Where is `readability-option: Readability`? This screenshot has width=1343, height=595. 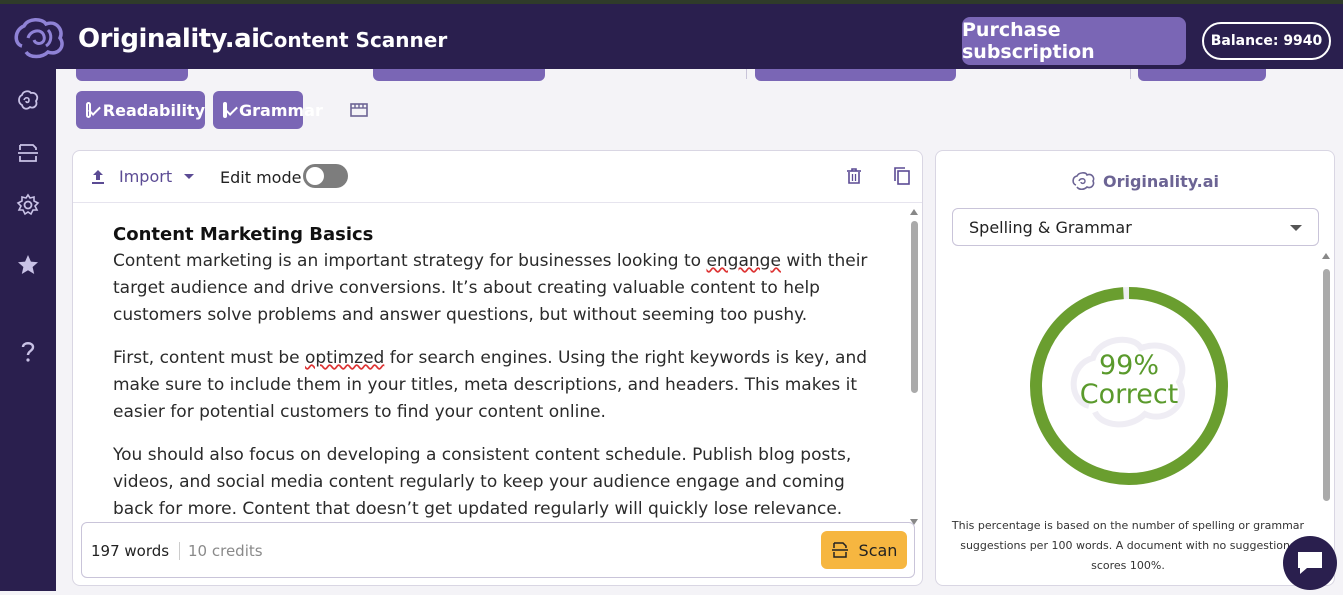 readability-option: Readability is located at coordinates (140, 110).